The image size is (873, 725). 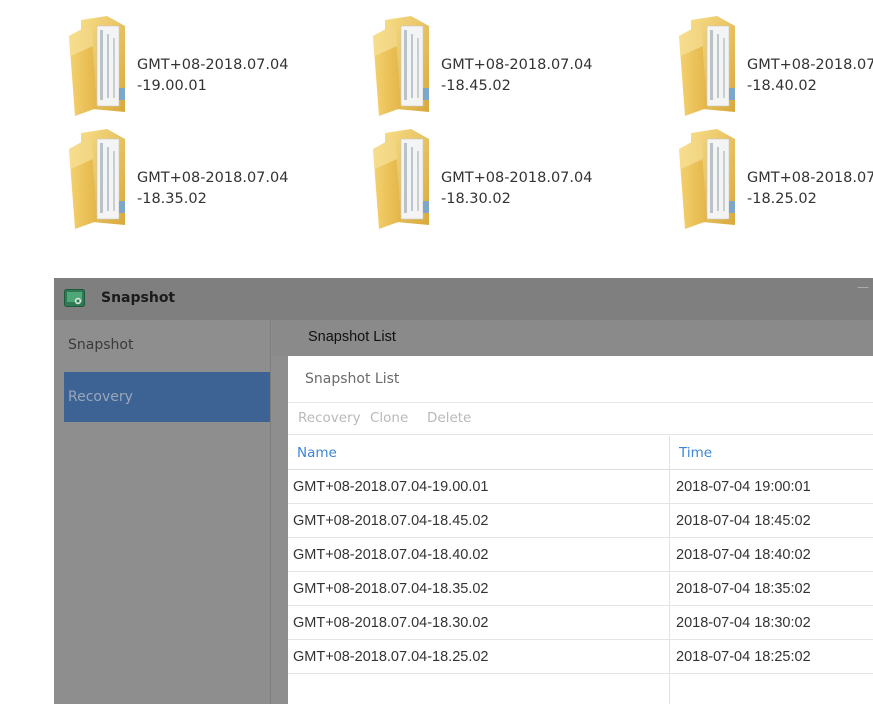 I want to click on sidebar: Snapshot Recovery, so click(x=162, y=512).